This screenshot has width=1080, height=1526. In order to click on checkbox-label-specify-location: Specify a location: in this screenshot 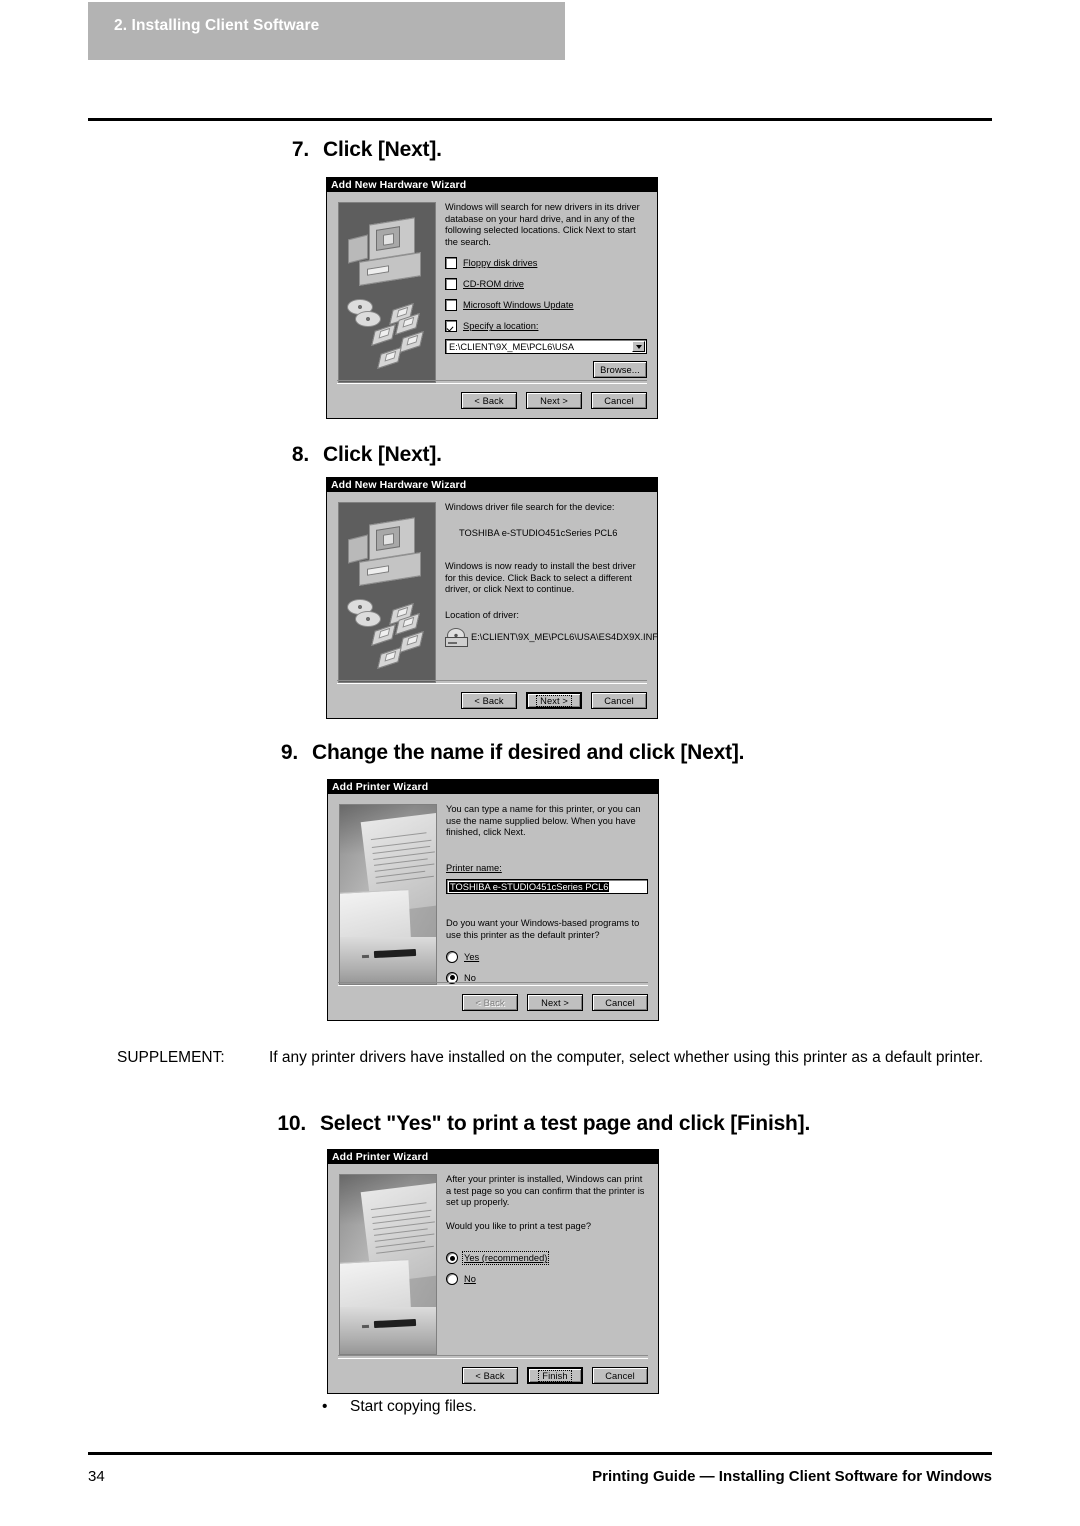, I will do `click(501, 326)`.